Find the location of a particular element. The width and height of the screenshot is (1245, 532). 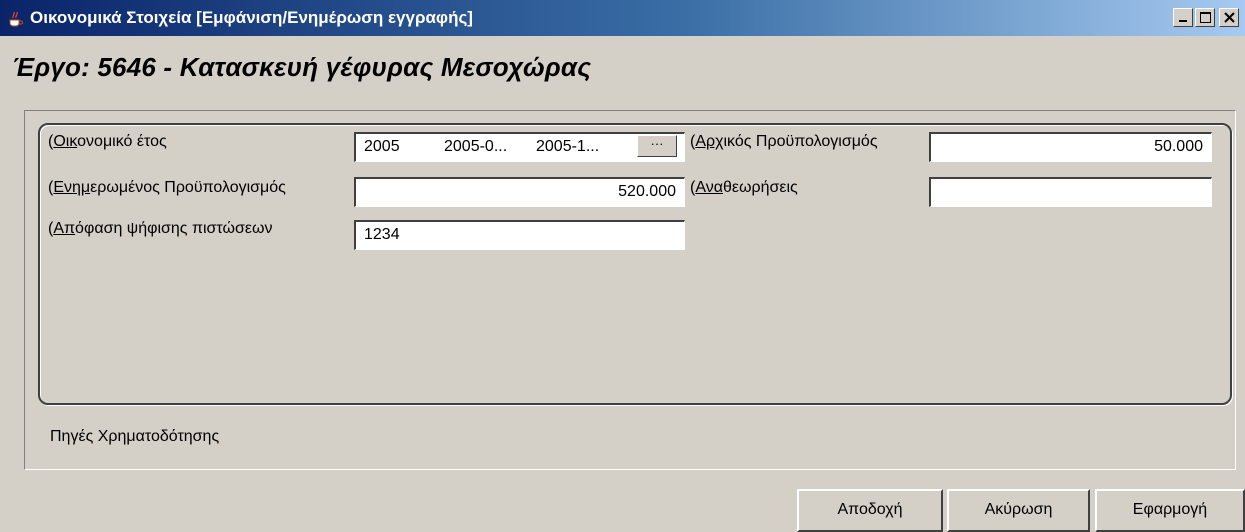

close-button is located at coordinates (1229, 17).